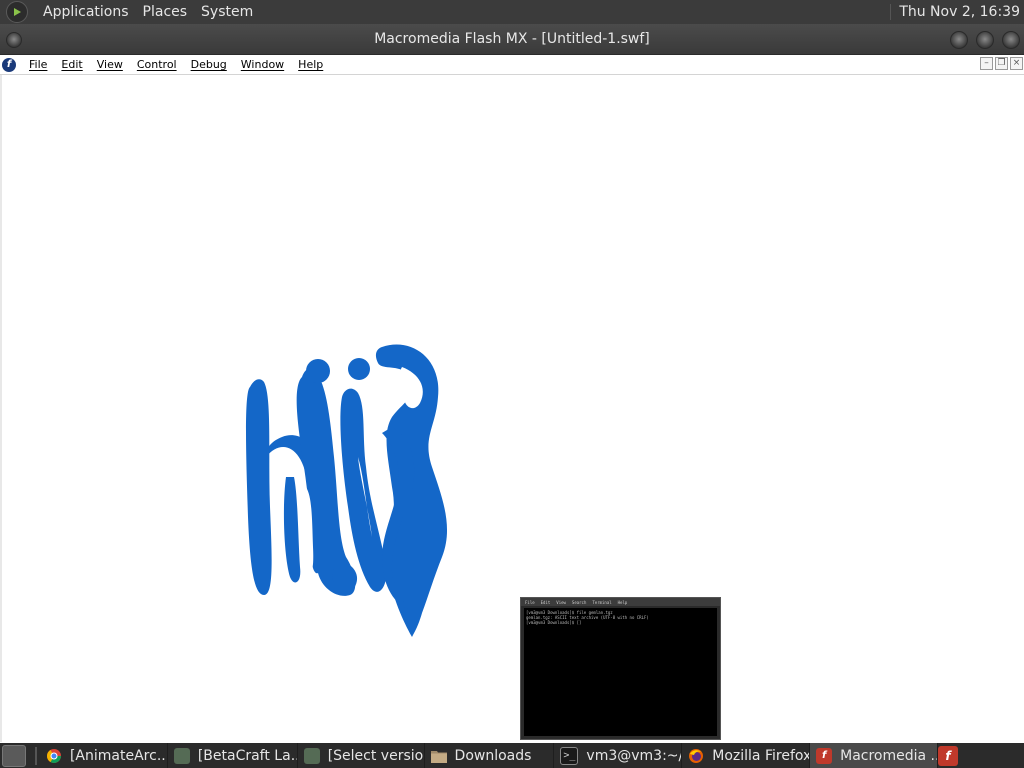  I want to click on doc-minimize-button: –, so click(986, 63).